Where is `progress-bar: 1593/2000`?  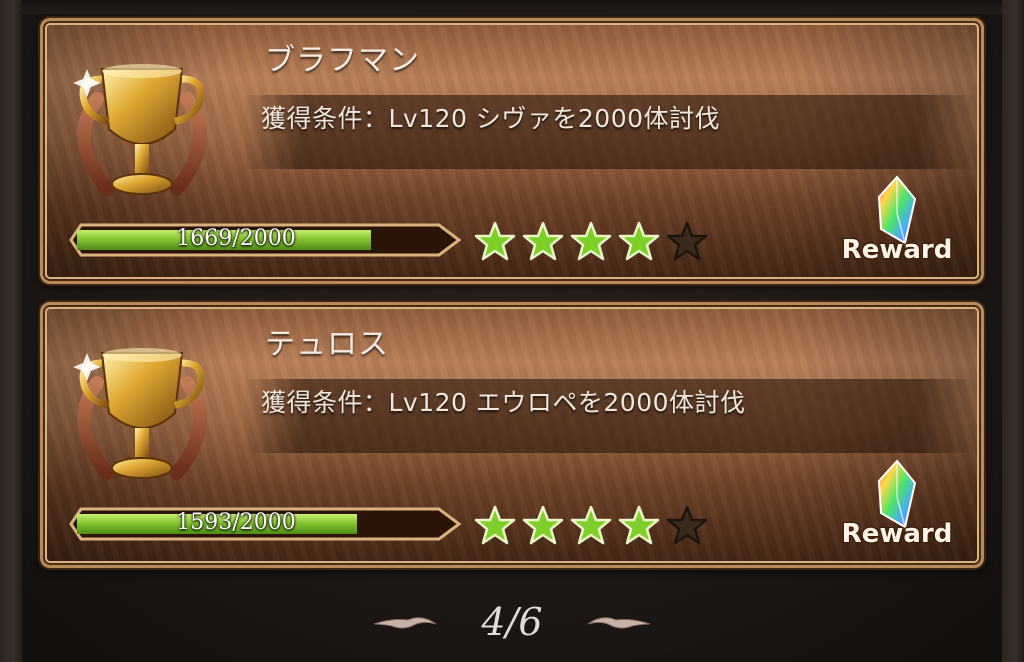 progress-bar: 1593/2000 is located at coordinates (266, 524).